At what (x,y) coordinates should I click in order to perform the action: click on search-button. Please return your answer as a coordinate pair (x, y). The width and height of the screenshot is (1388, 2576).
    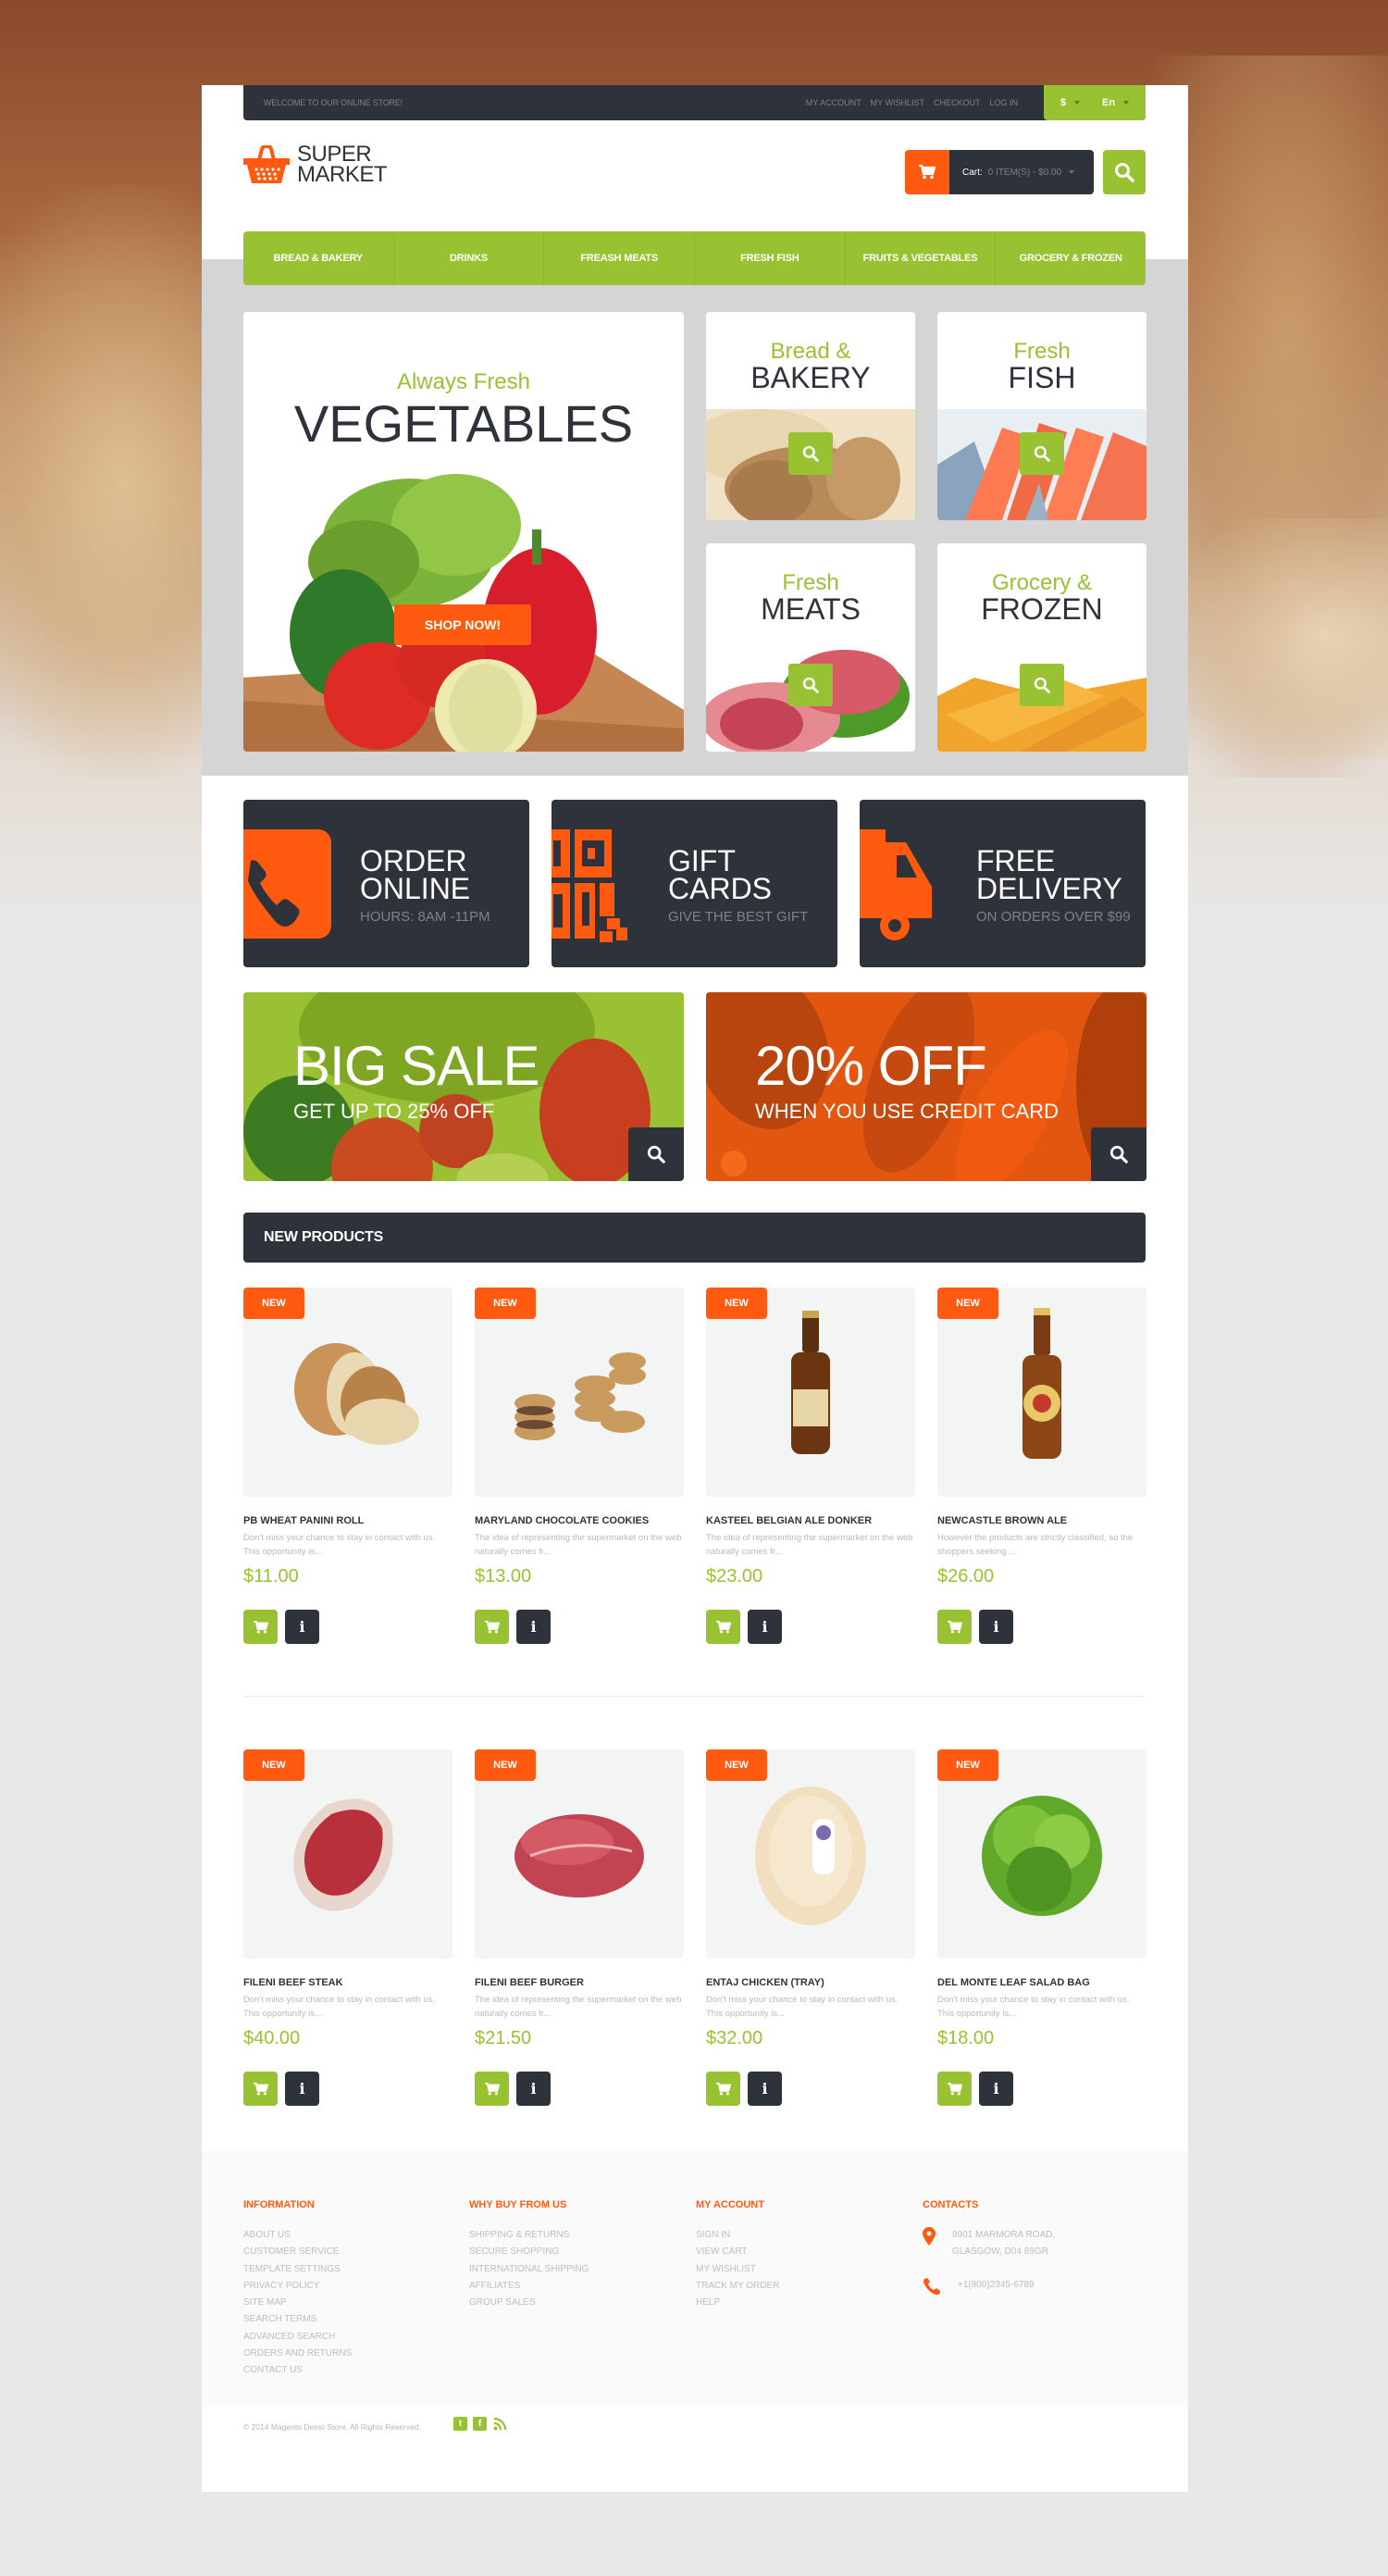
    Looking at the image, I should click on (1125, 172).